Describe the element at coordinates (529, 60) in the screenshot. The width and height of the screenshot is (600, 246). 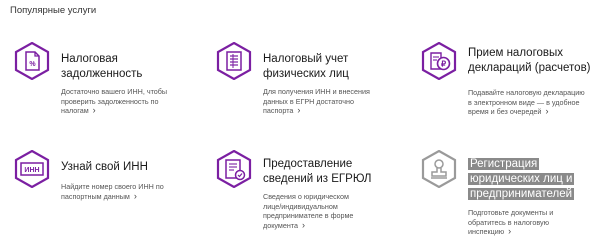
I see `service-title: Прием налоговых деклараций (расчетов)` at that location.